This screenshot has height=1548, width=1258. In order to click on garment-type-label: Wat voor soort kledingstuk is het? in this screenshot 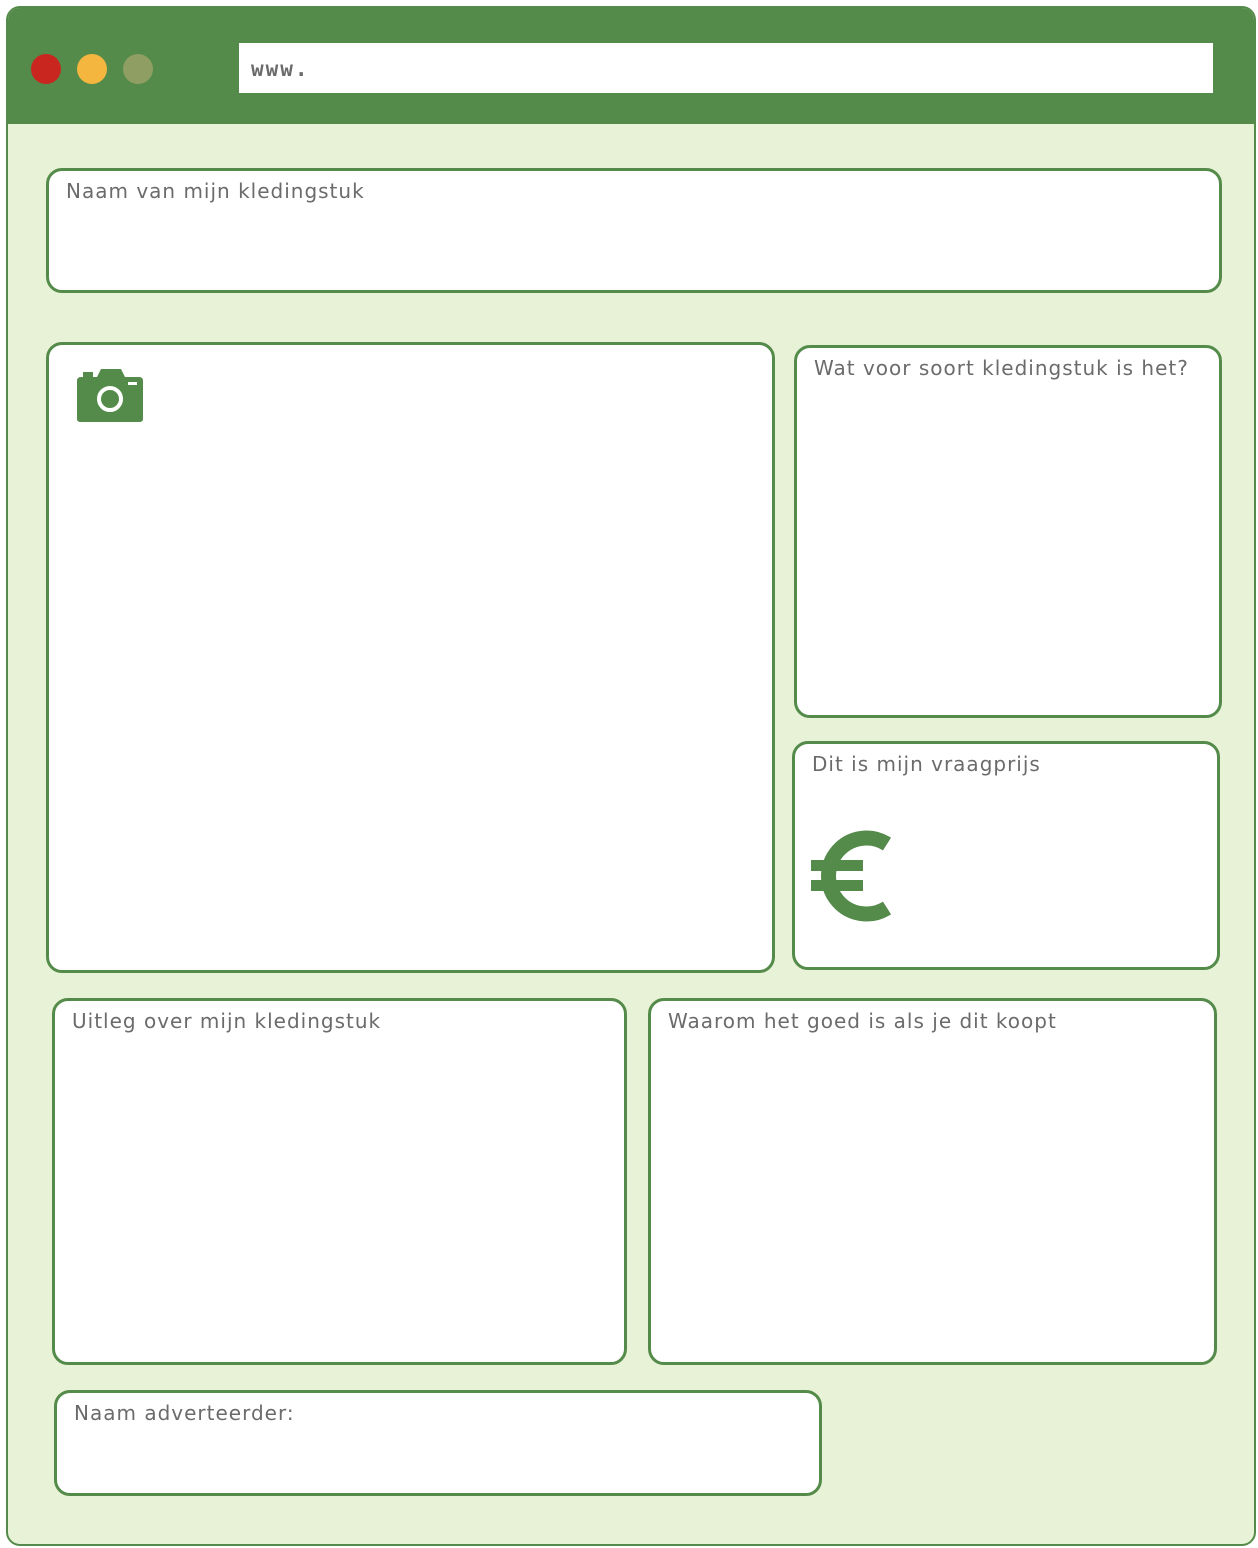, I will do `click(1001, 368)`.